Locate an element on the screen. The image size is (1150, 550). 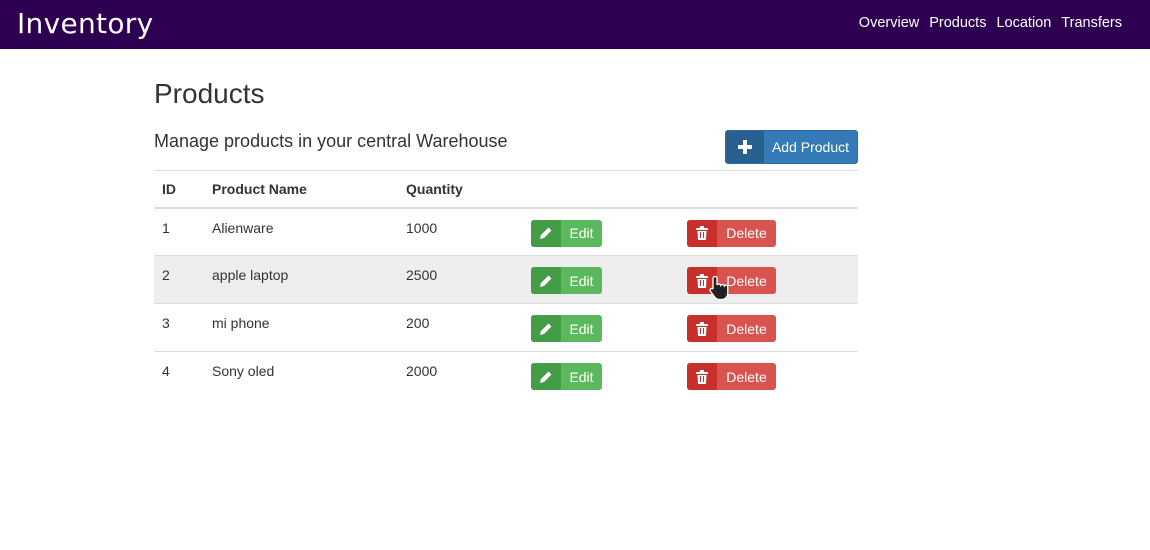
cell-id: 4 is located at coordinates (179, 375).